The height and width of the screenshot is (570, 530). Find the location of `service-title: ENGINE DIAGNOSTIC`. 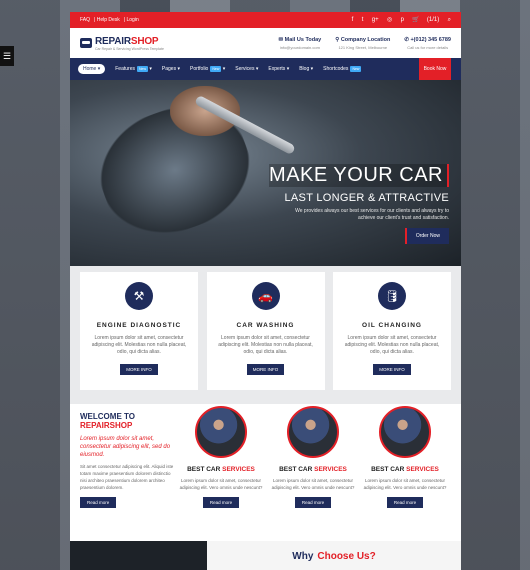

service-title: ENGINE DIAGNOSTIC is located at coordinates (139, 325).